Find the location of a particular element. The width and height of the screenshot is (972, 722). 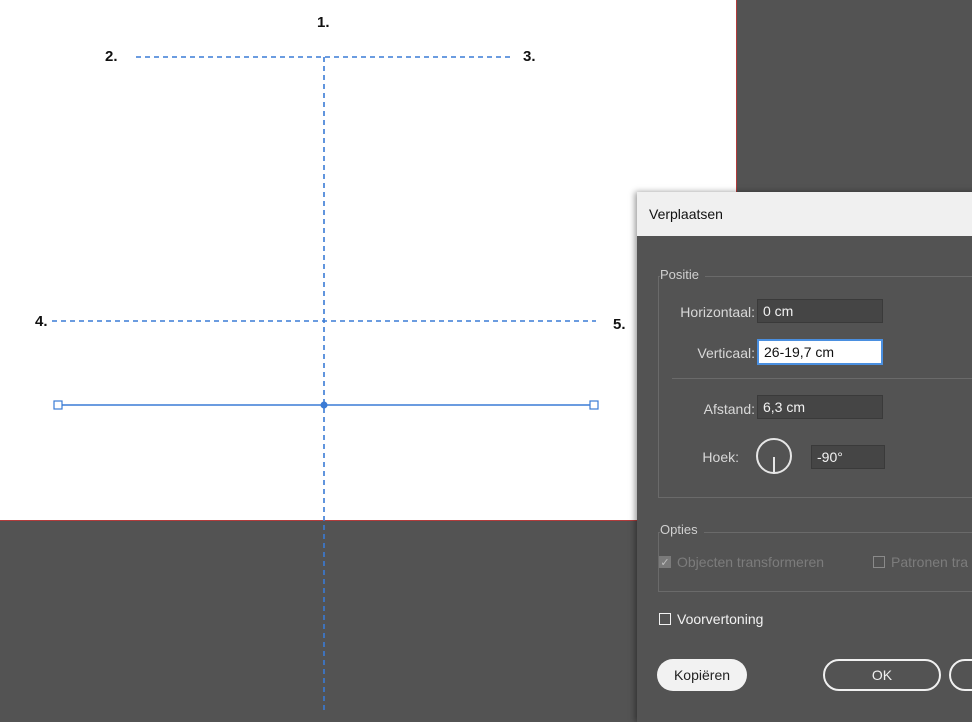

label-1: 1. is located at coordinates (323, 22).